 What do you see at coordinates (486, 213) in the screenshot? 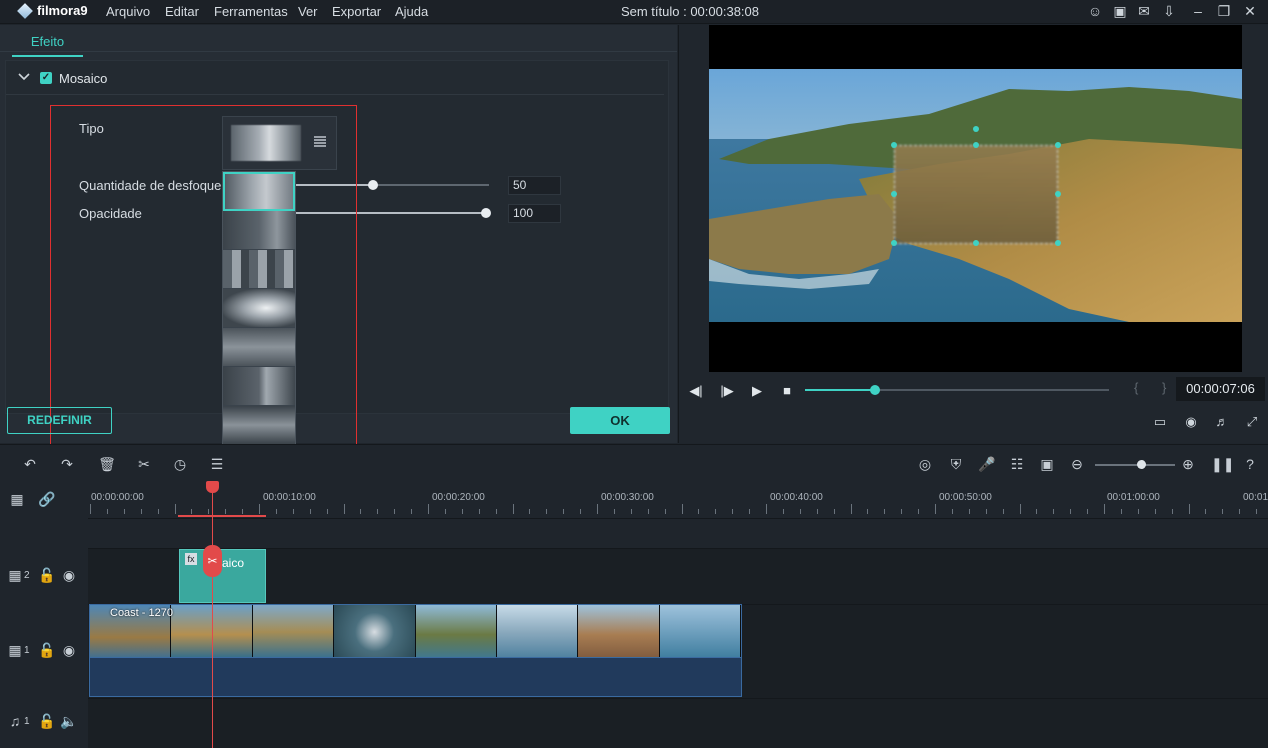
I see `opacity-slider-knob` at bounding box center [486, 213].